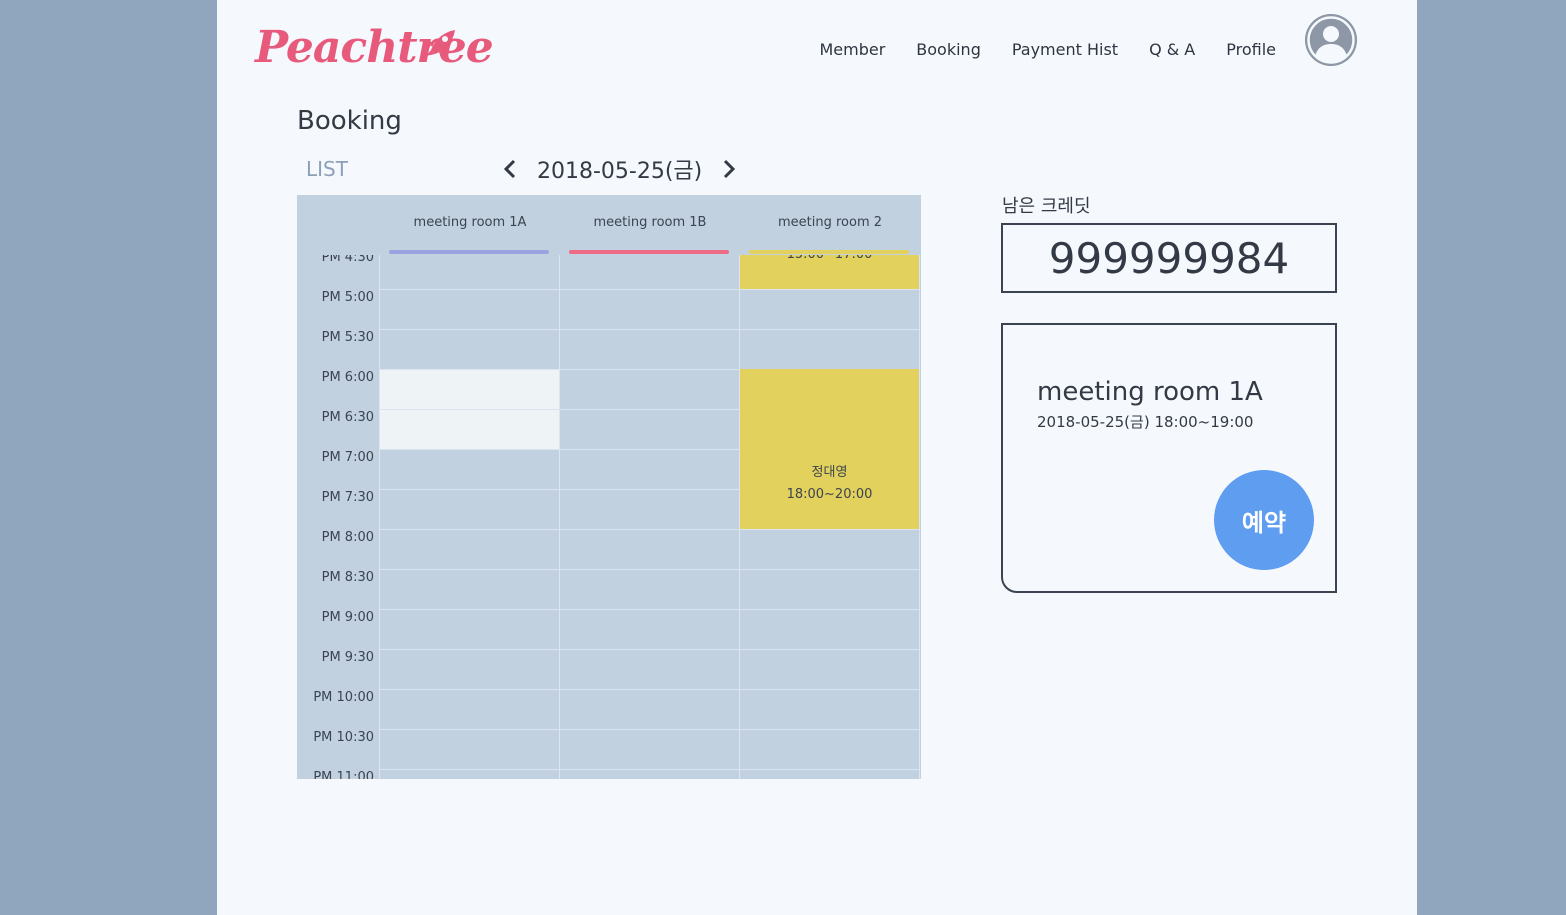 The width and height of the screenshot is (1566, 915). What do you see at coordinates (347, 297) in the screenshot?
I see `time-label: PM 5:00` at bounding box center [347, 297].